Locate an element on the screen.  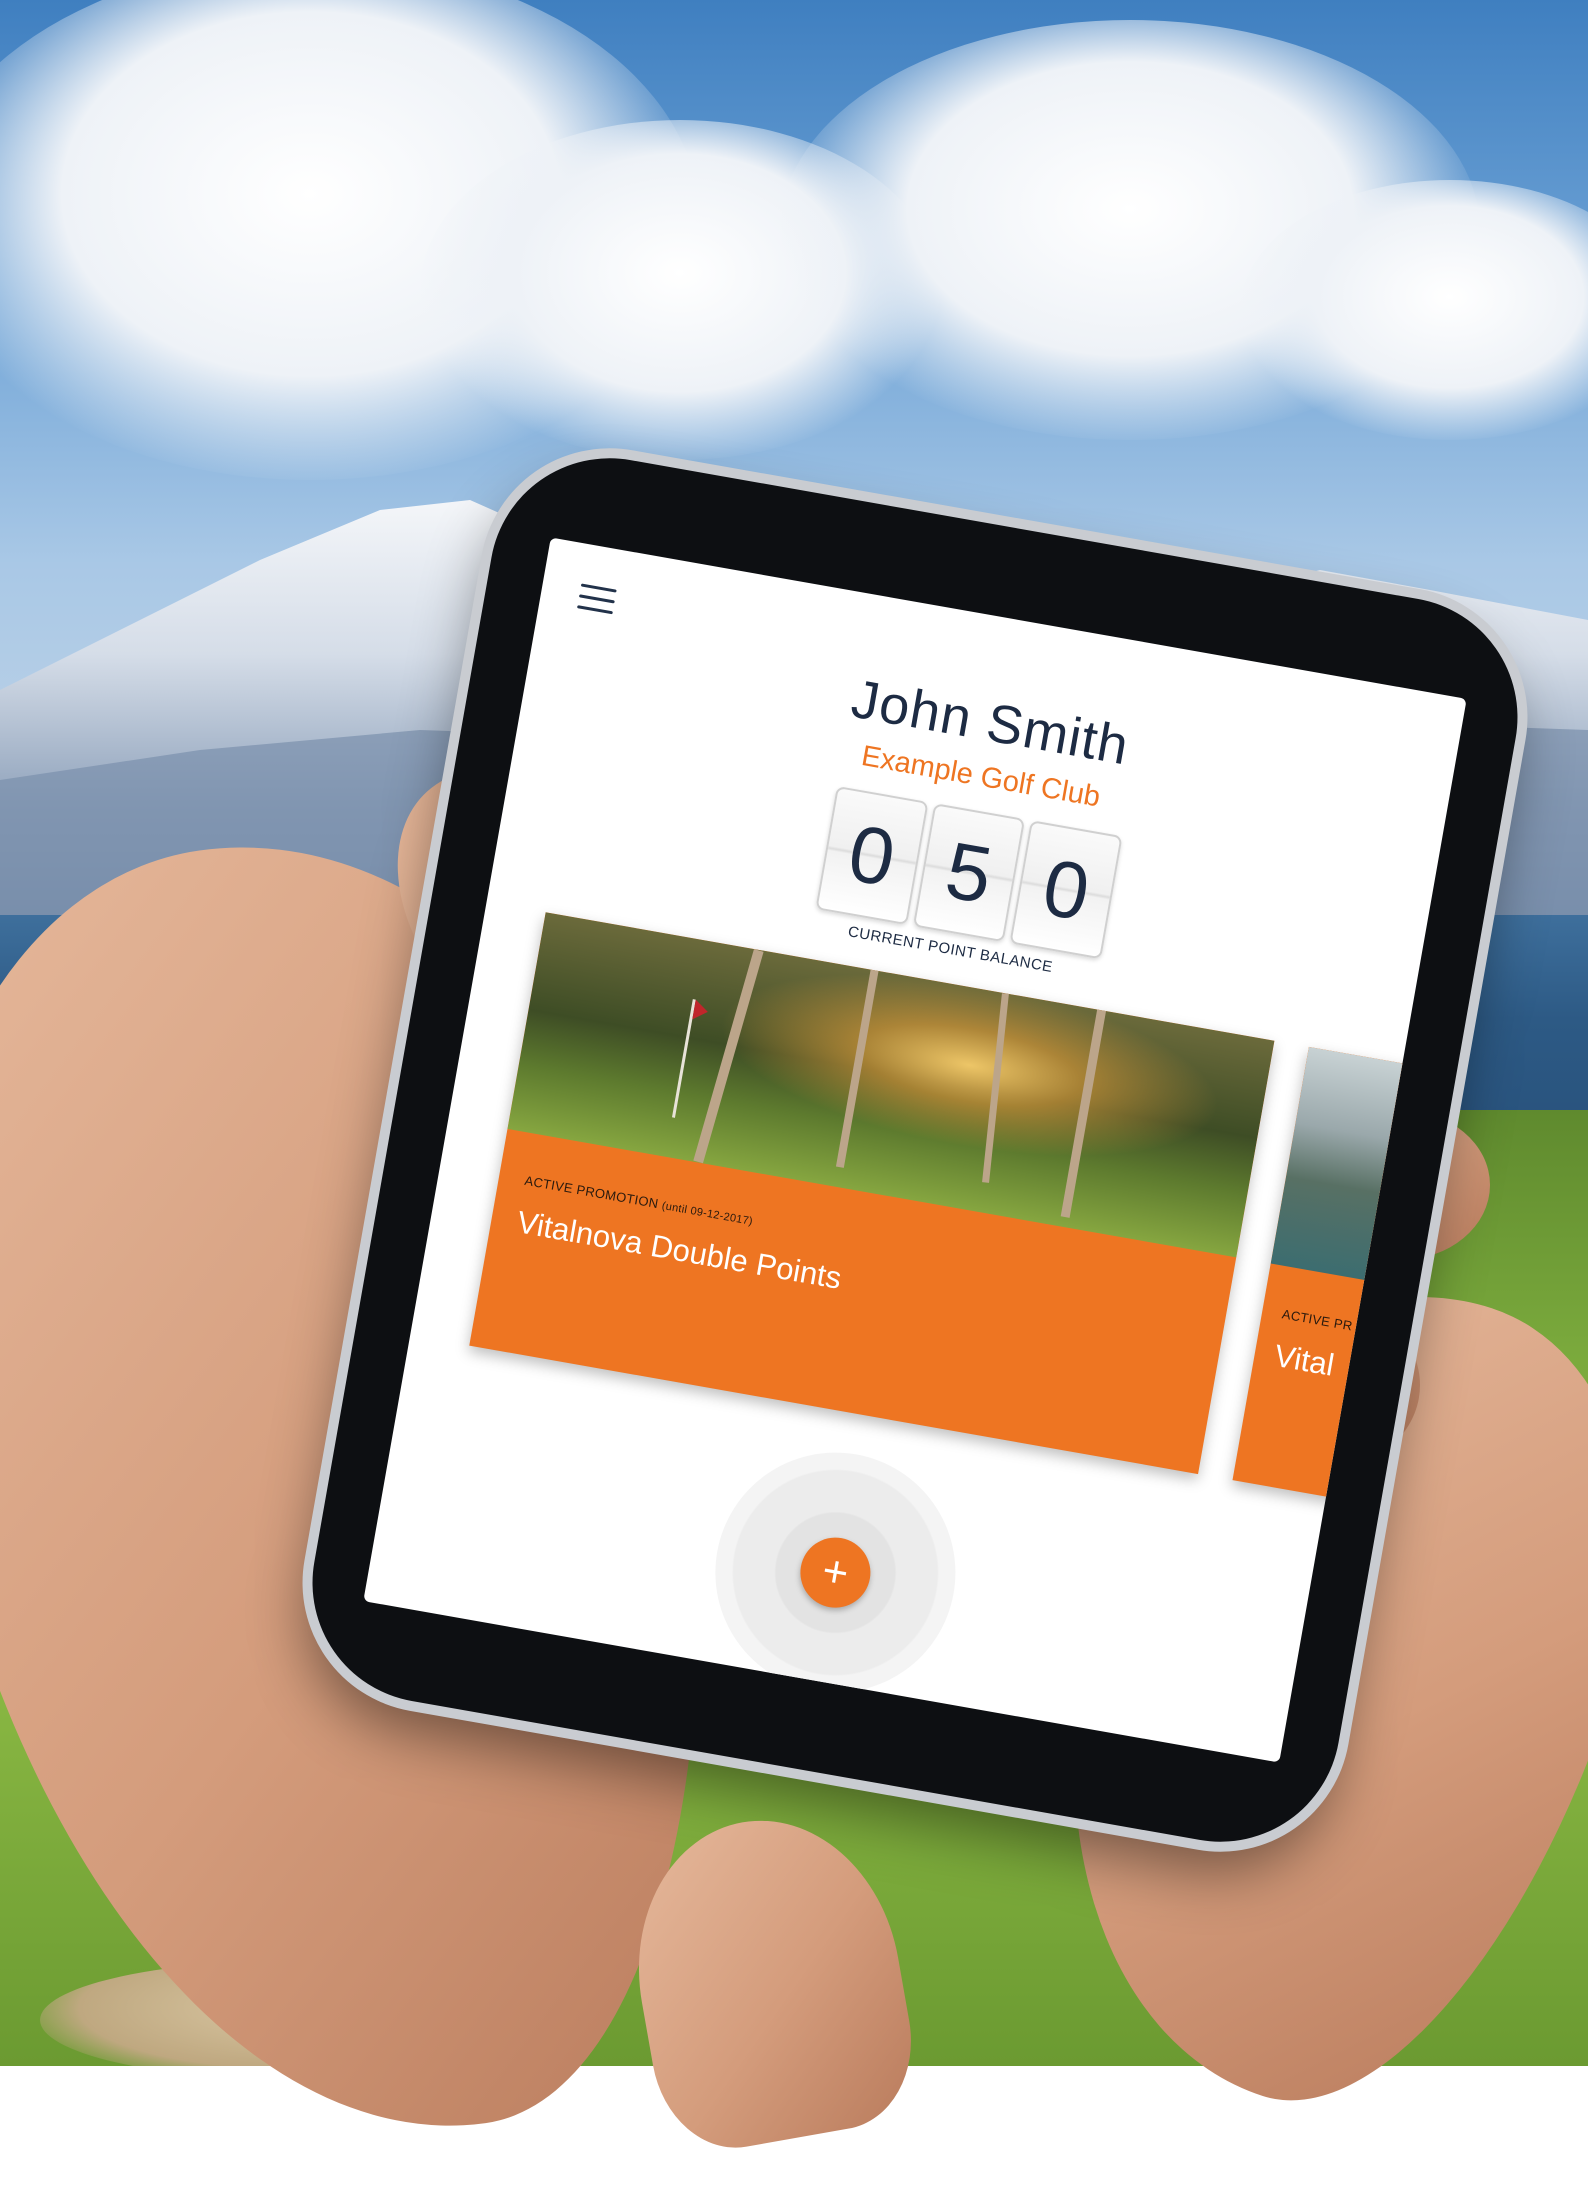
golf-course-photo is located at coordinates (891, 1085).